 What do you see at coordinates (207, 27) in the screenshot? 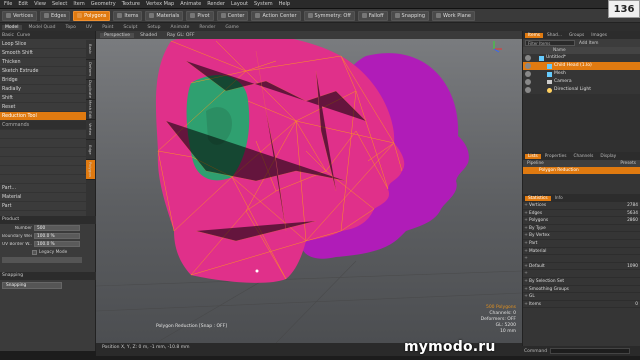
I see `tab-render: Render` at bounding box center [207, 27].